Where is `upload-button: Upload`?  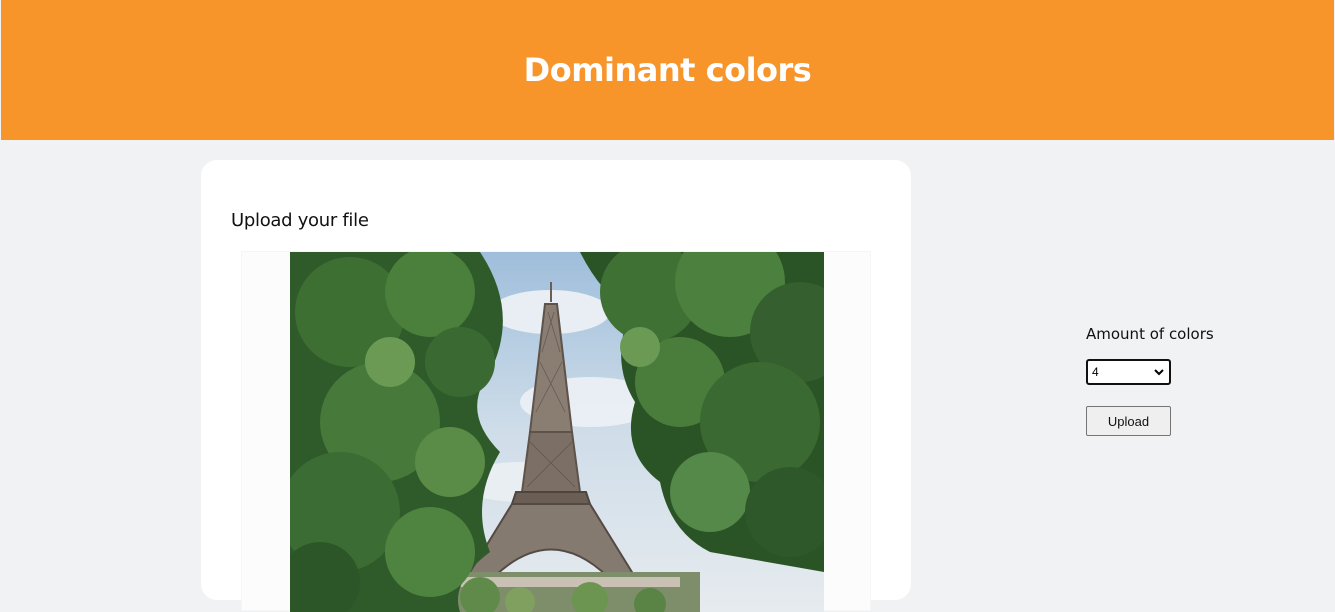 upload-button: Upload is located at coordinates (1128, 421).